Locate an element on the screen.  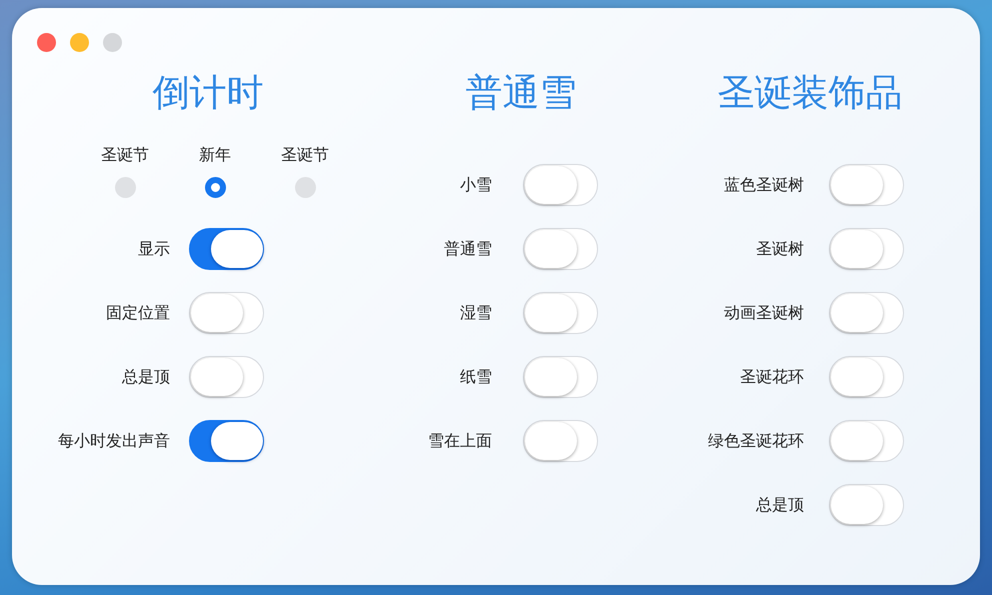
section-title: 倒计时 is located at coordinates (208, 93).